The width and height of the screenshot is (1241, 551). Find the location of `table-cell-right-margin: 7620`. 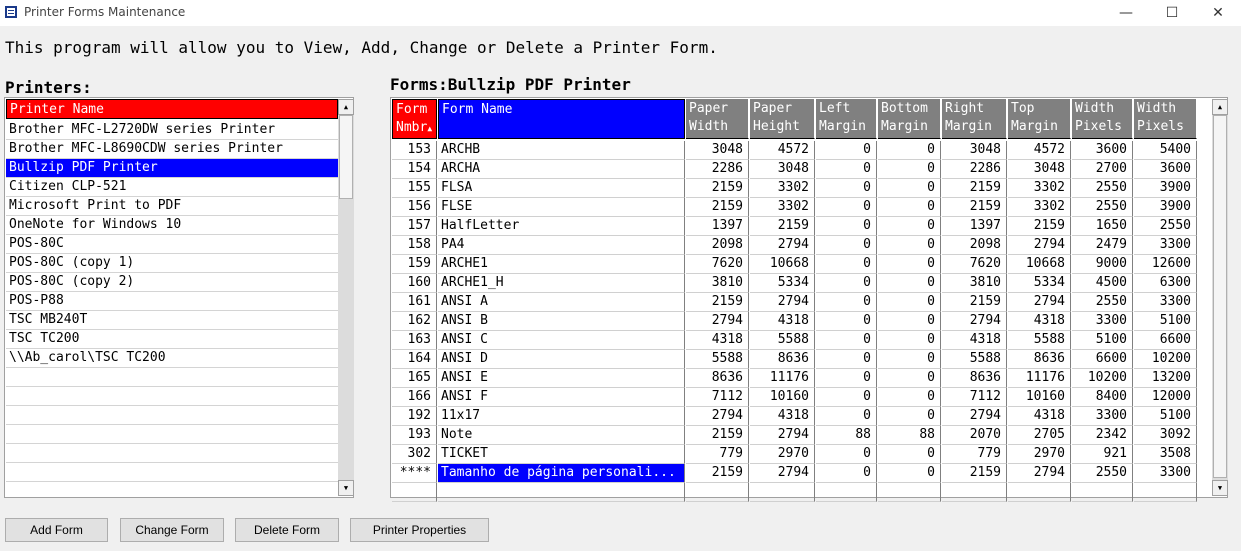

table-cell-right-margin: 7620 is located at coordinates (974, 264).